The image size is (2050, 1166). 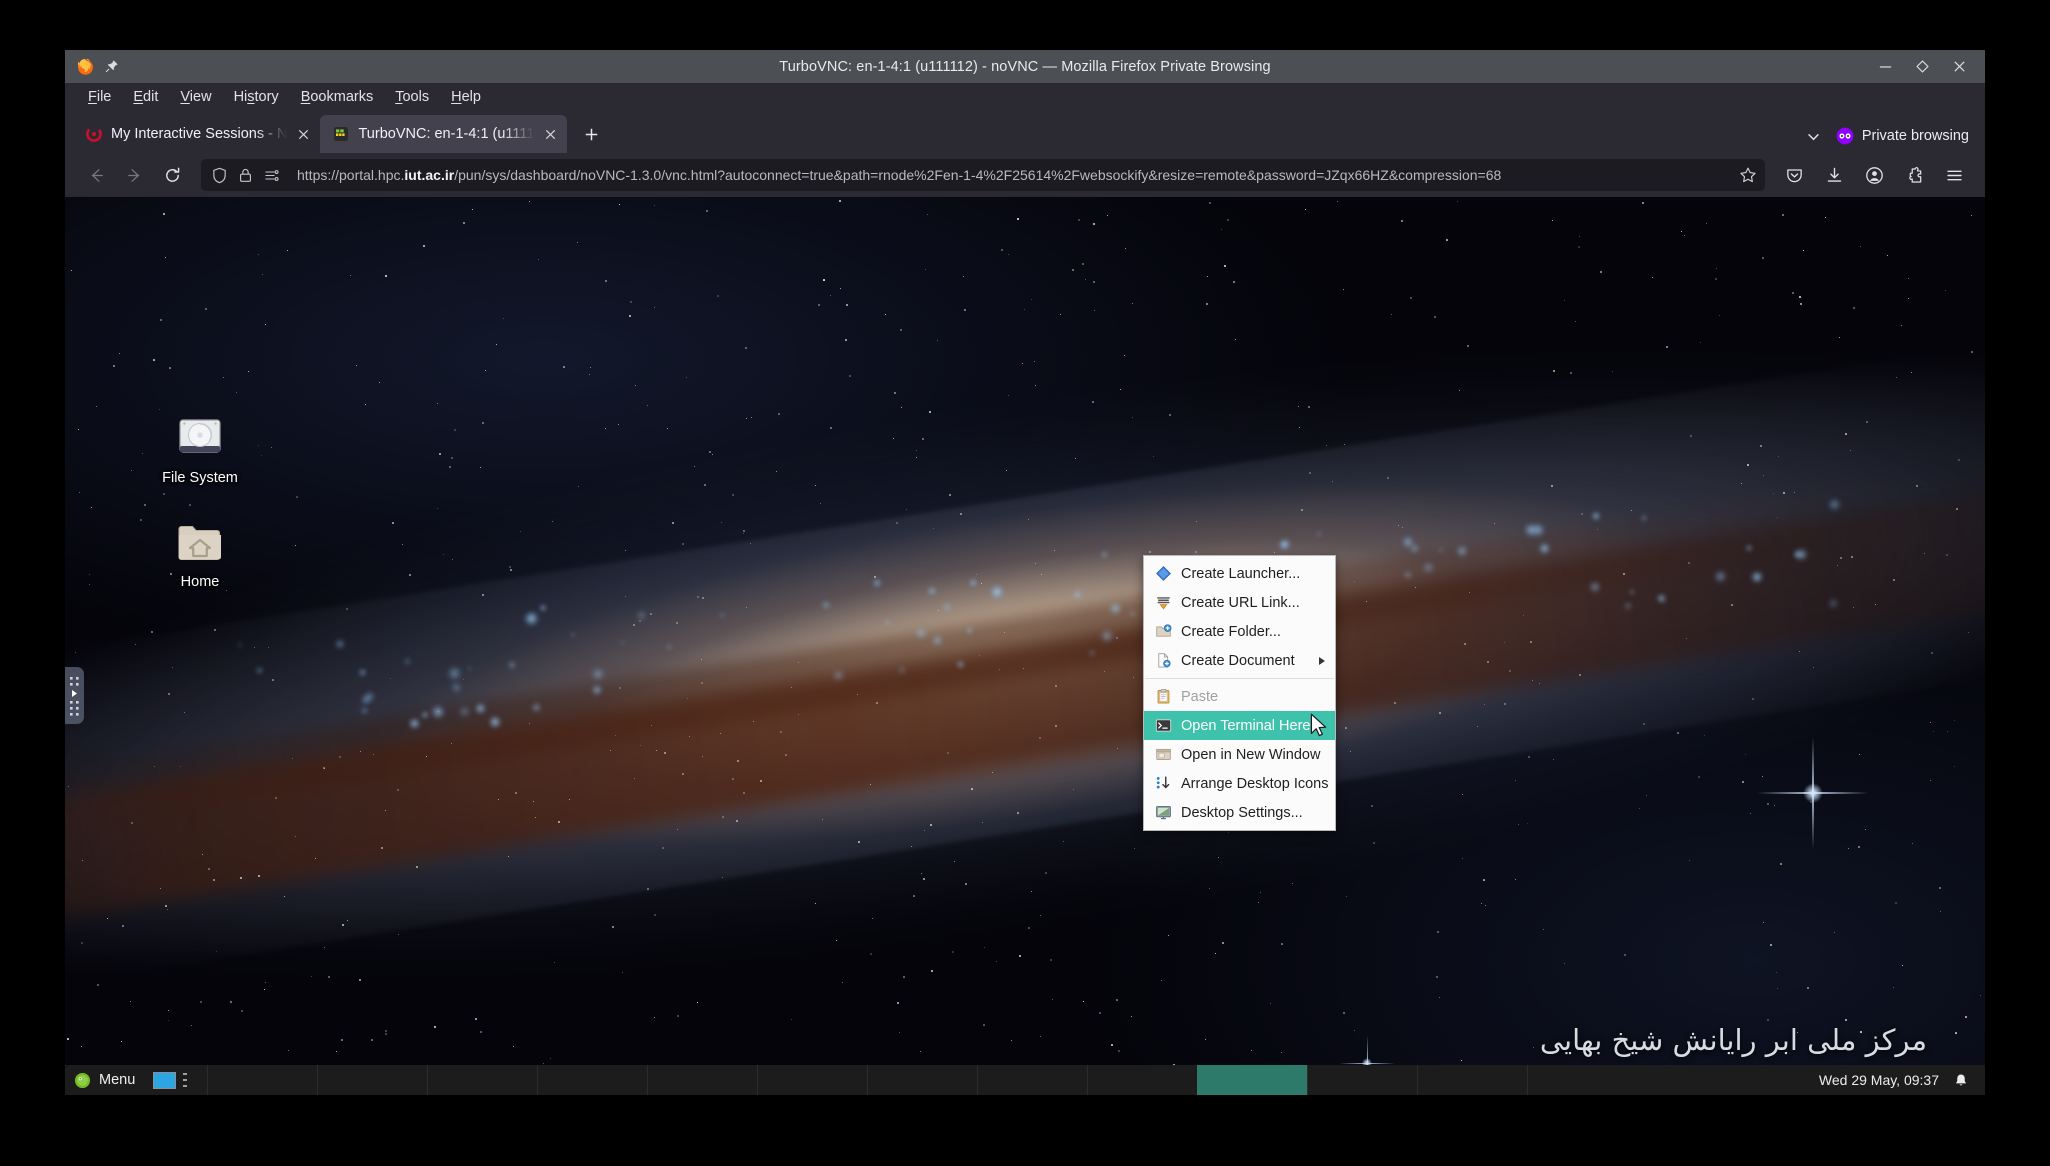 I want to click on chevron-down-icon, so click(x=1813, y=136).